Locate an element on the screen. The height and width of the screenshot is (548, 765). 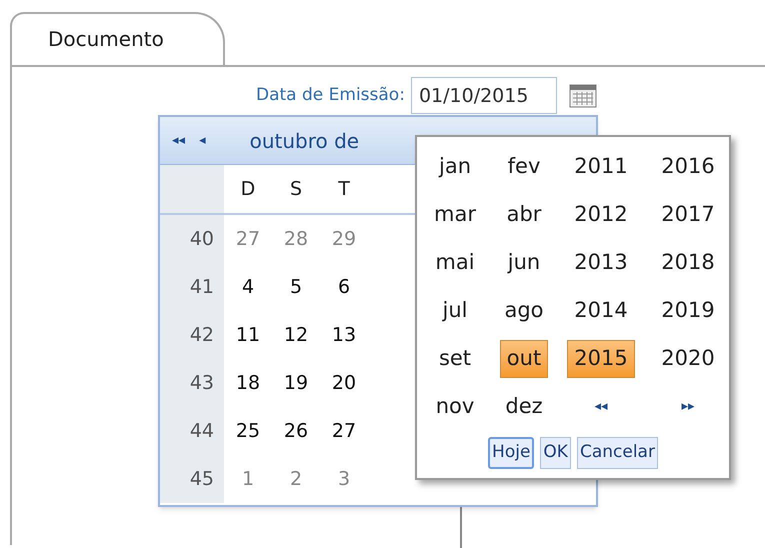
year-option: 2015 is located at coordinates (601, 359).